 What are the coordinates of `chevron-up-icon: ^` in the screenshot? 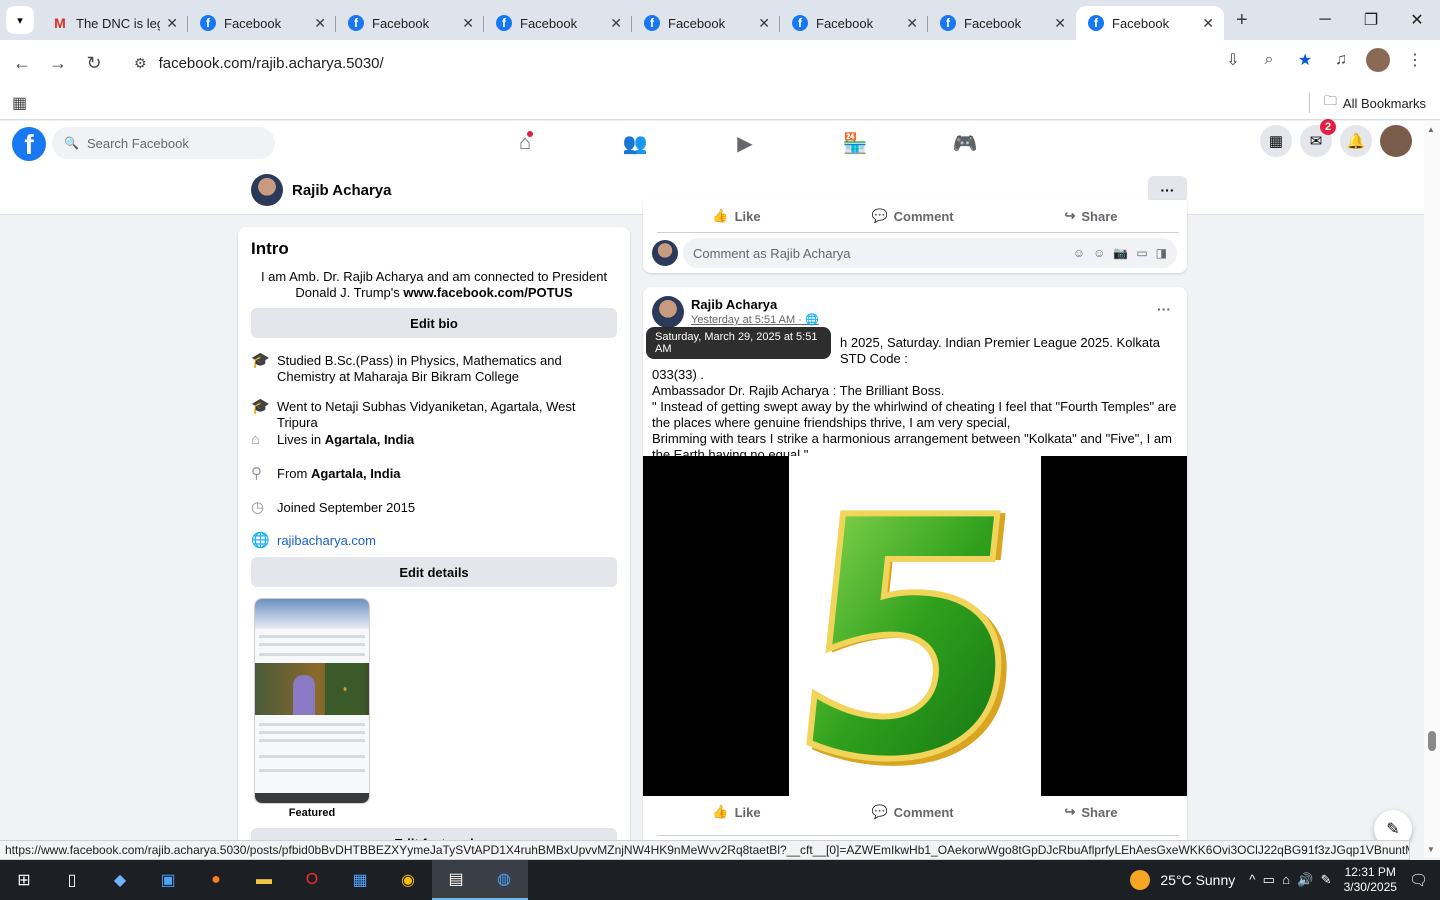 It's located at (1252, 879).